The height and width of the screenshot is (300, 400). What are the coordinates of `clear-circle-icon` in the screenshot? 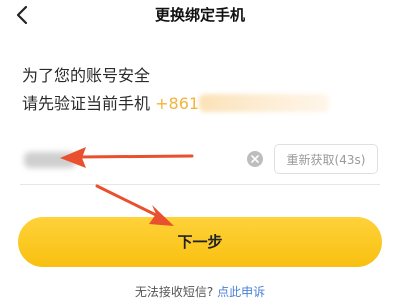 It's located at (255, 159).